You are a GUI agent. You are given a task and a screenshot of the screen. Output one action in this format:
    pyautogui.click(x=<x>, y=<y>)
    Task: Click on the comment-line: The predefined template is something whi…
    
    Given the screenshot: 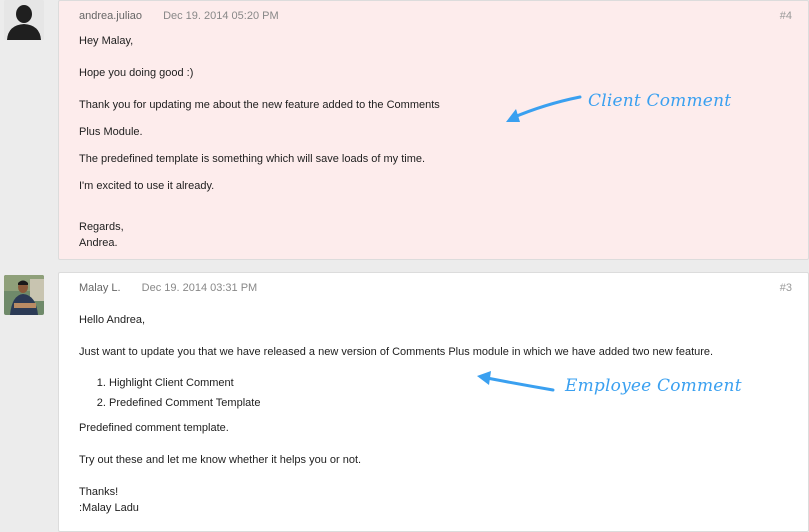 What is the action you would take?
    pyautogui.click(x=252, y=159)
    